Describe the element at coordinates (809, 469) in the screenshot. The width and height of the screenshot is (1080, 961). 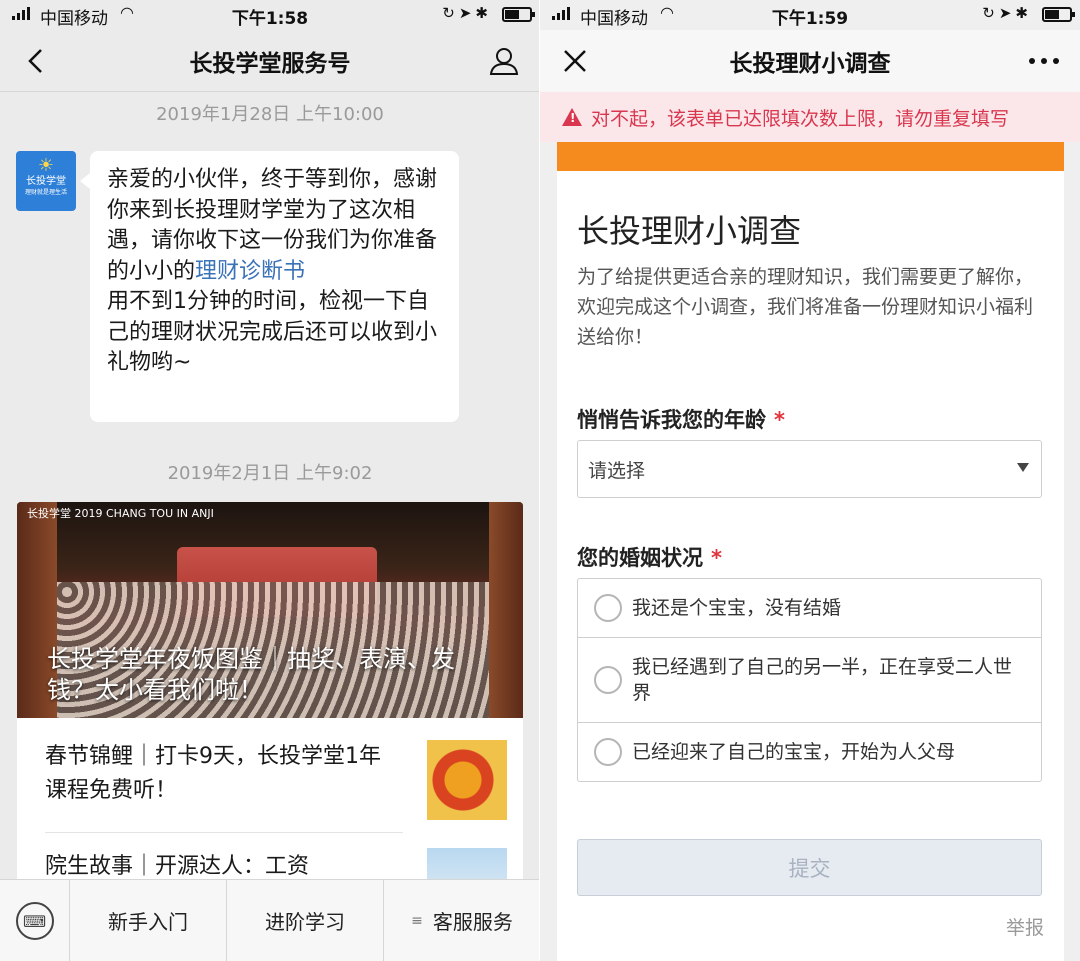
I see `age-select: 请选择` at that location.